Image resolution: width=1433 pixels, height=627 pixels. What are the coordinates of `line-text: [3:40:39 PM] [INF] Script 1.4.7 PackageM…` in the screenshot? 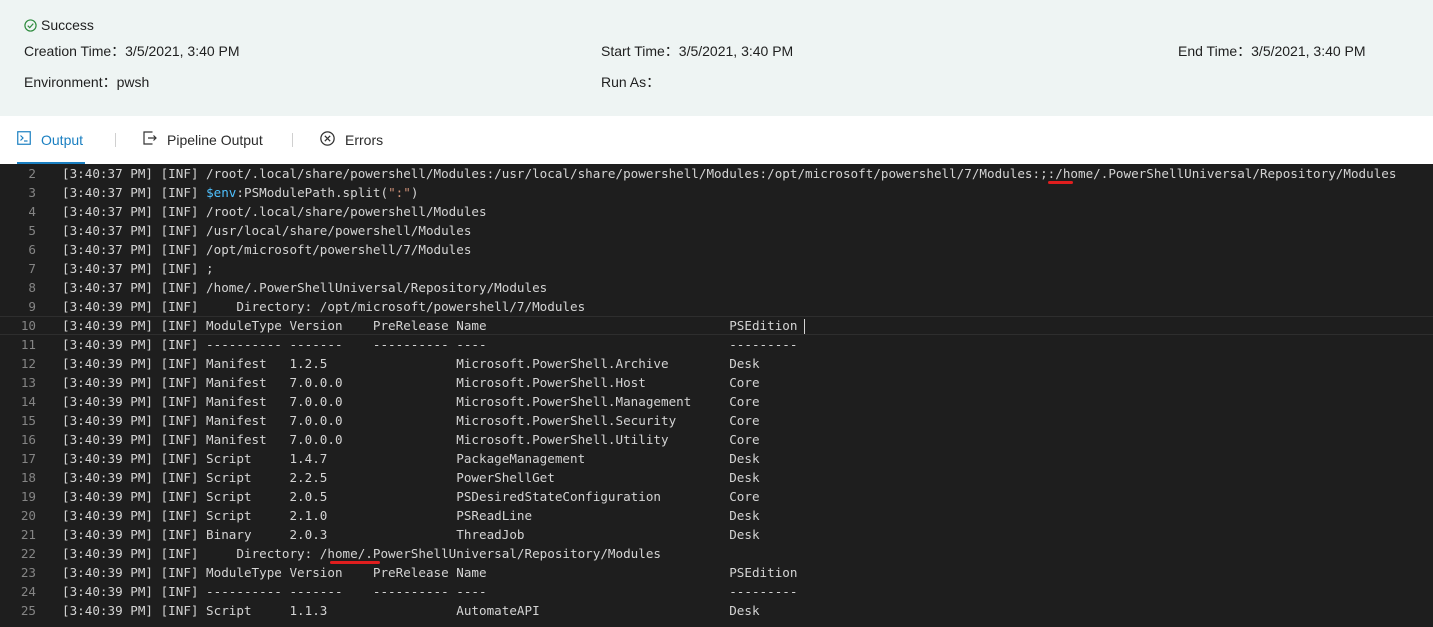 It's located at (411, 458).